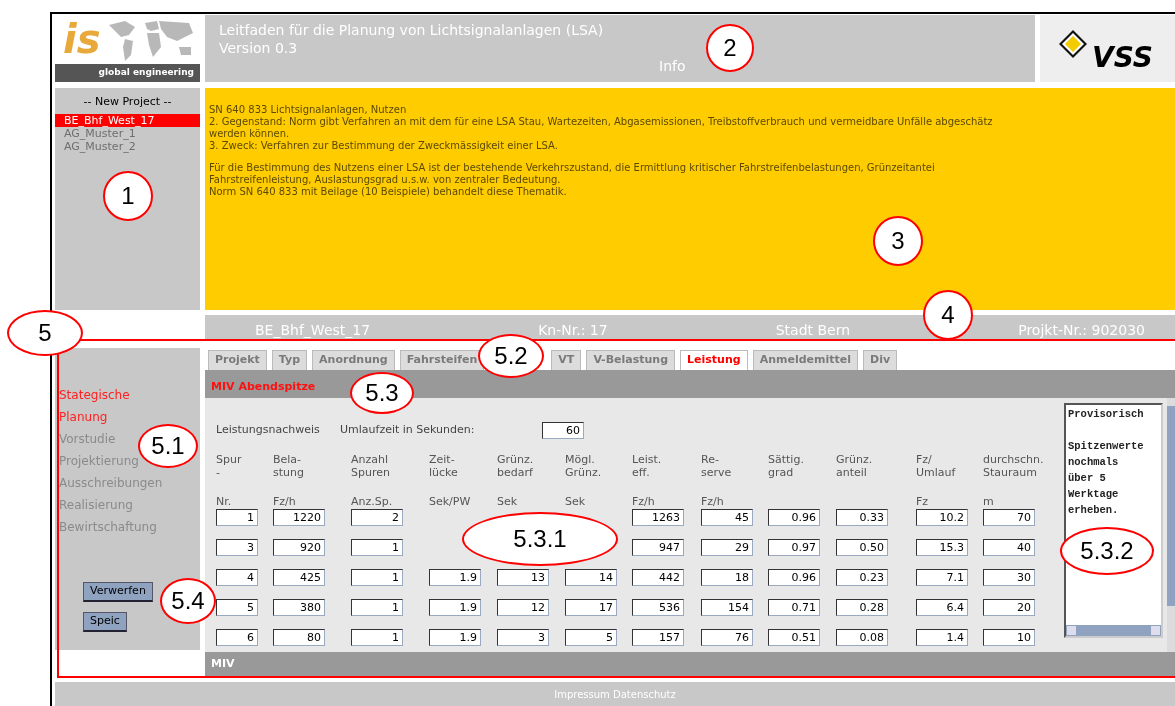 The image size is (1175, 706). I want to click on note-line: Provisorisch, so click(1106, 414).